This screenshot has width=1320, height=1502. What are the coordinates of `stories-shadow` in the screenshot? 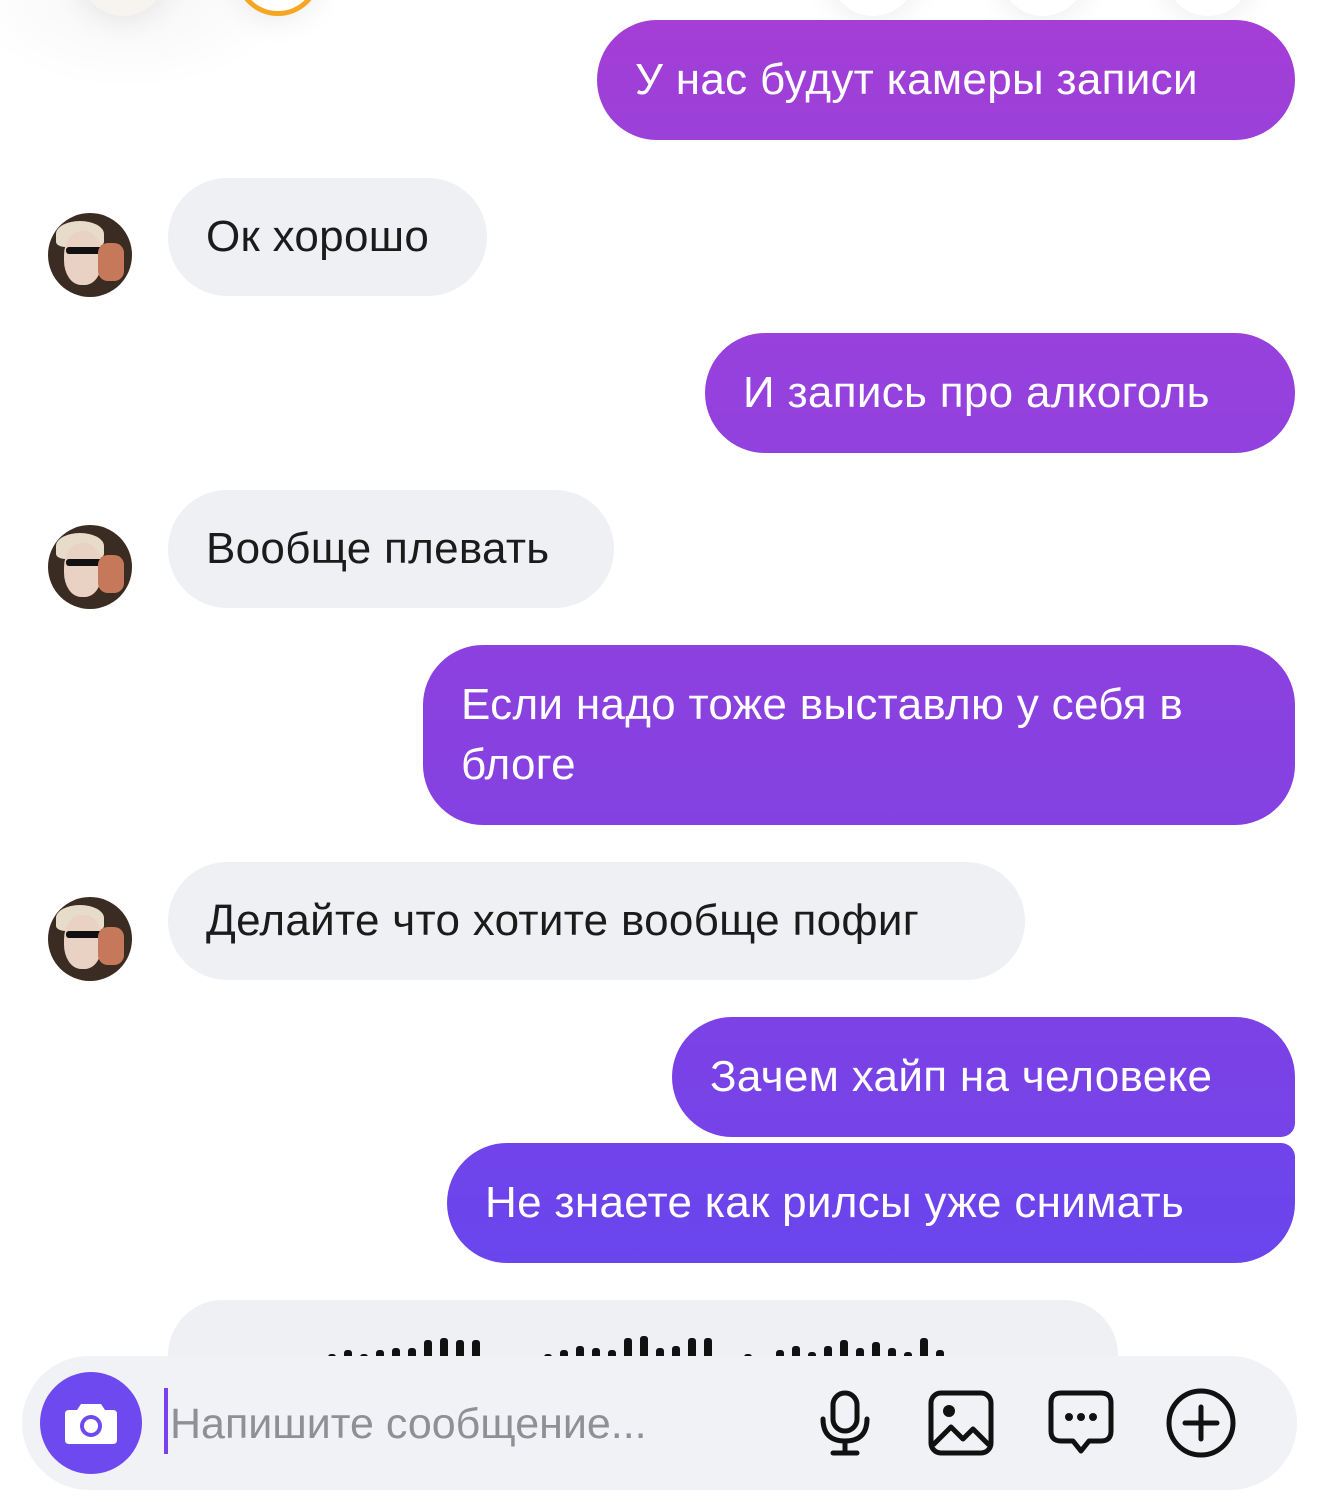 It's located at (150, 45).